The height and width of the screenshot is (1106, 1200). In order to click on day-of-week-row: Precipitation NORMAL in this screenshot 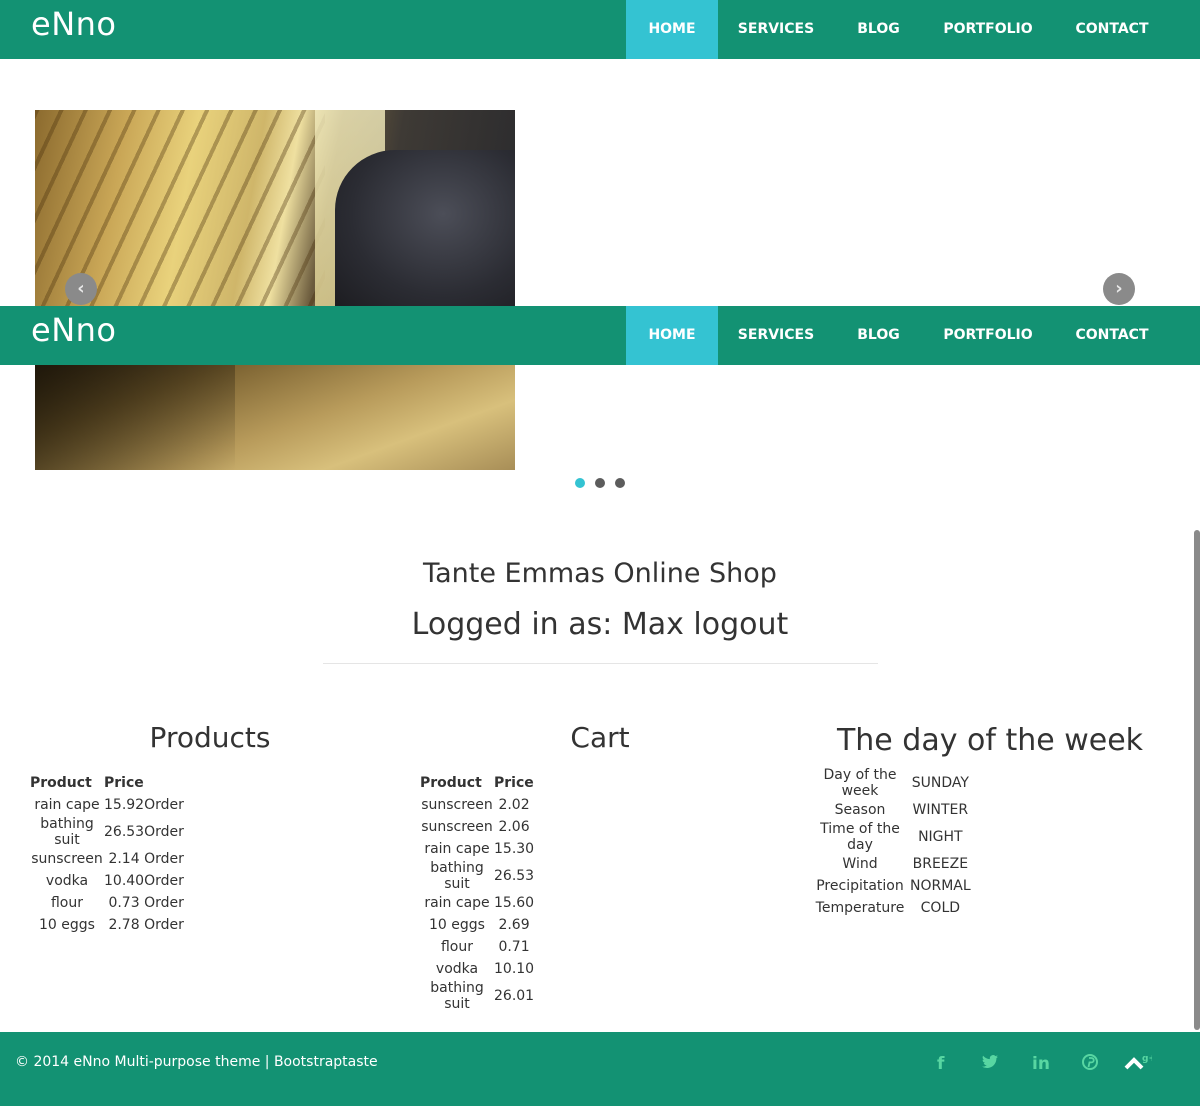, I will do `click(890, 886)`.